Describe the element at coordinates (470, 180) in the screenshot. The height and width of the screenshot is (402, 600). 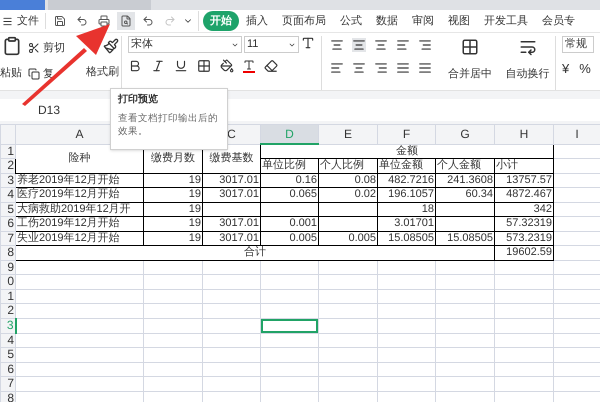
I see `table-cell-text: 241.3608` at that location.